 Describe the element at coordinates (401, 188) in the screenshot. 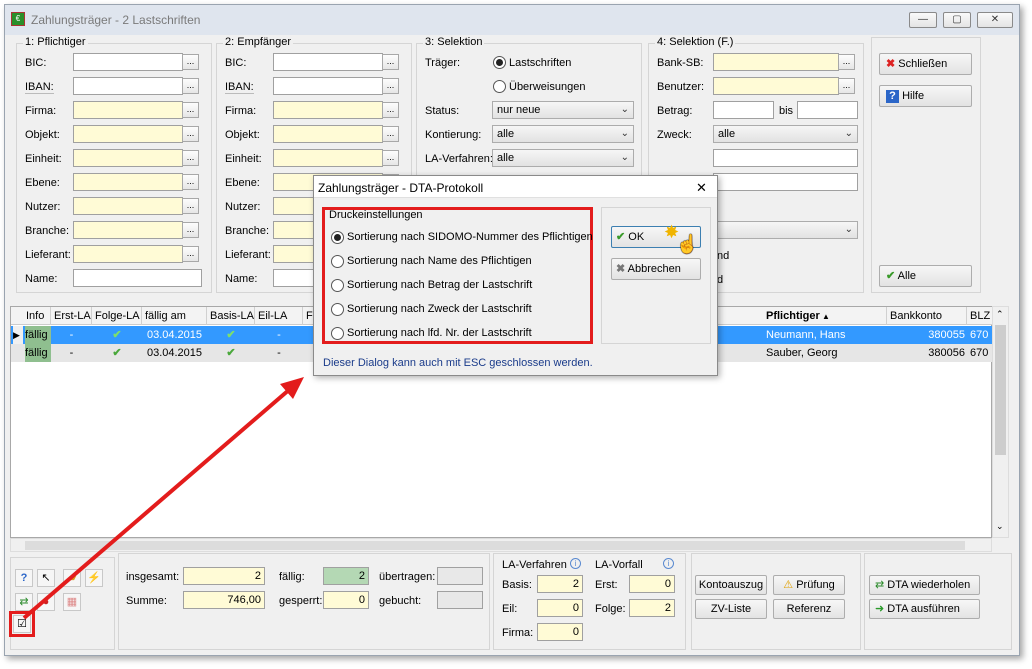

I see `dialog-title: Zahlungsträger - DTA-Protokoll` at that location.